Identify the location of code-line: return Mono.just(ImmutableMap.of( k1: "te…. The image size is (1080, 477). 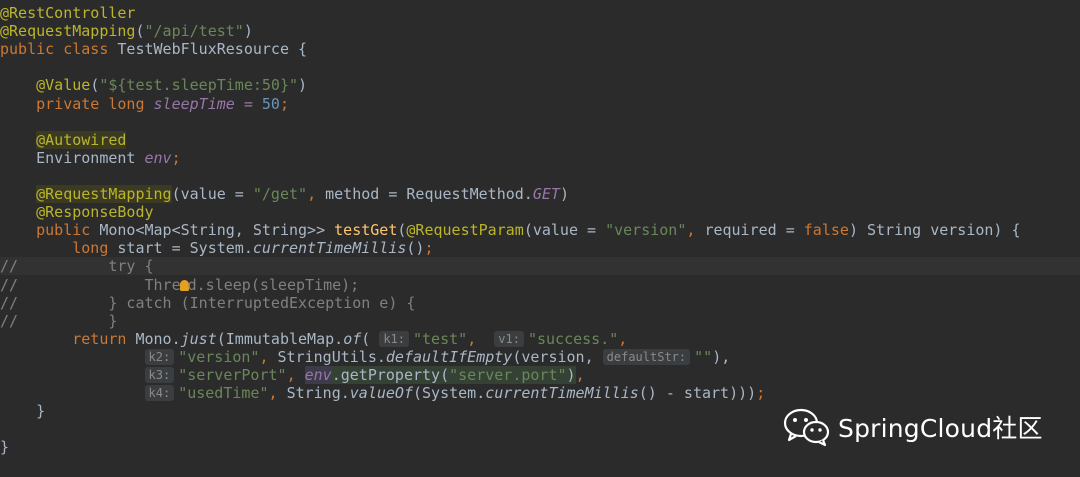
(540, 339).